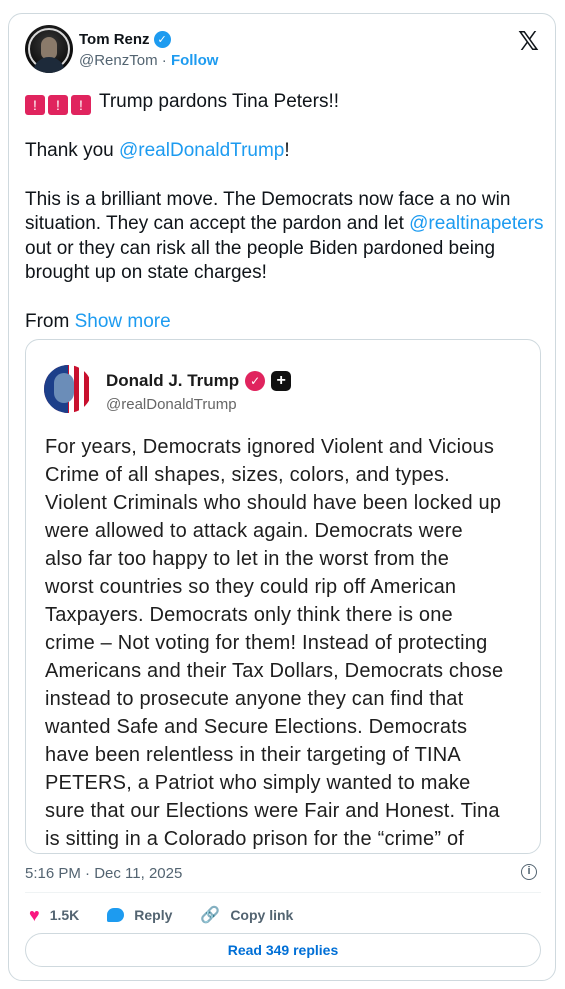 The width and height of the screenshot is (565, 989). What do you see at coordinates (118, 60) in the screenshot?
I see `author-handle: @RenzTom` at bounding box center [118, 60].